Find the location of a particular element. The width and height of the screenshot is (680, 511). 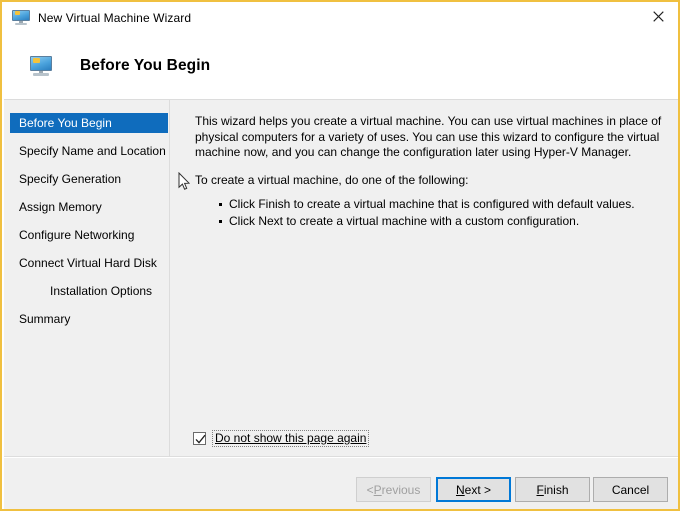

sidebar-item-summary: Summary is located at coordinates (89, 319).